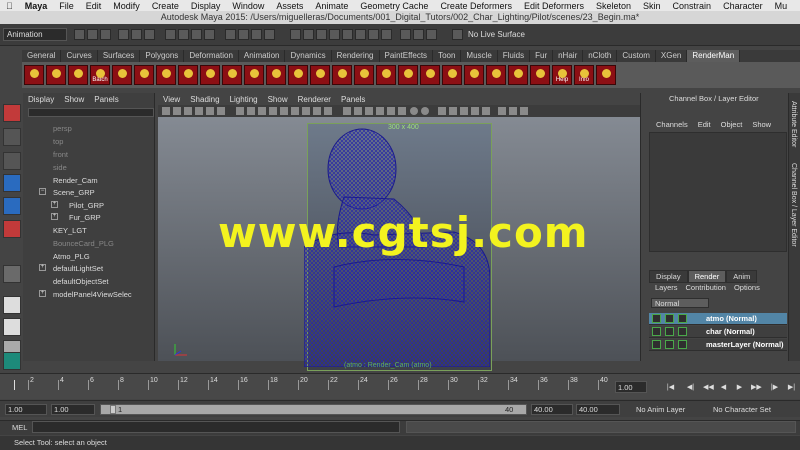 The height and width of the screenshot is (450, 800). What do you see at coordinates (418, 34) in the screenshot?
I see `snap-view-icon` at bounding box center [418, 34].